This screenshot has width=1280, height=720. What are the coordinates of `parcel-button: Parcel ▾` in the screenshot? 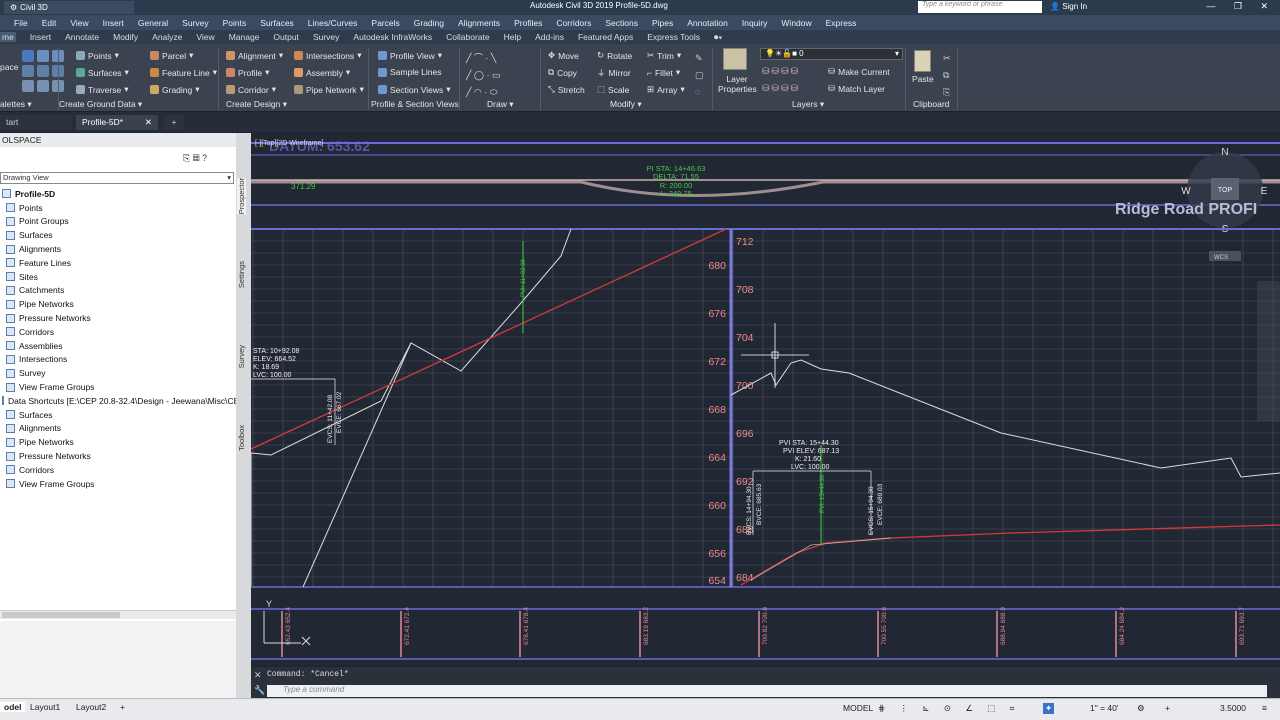 It's located at (171, 55).